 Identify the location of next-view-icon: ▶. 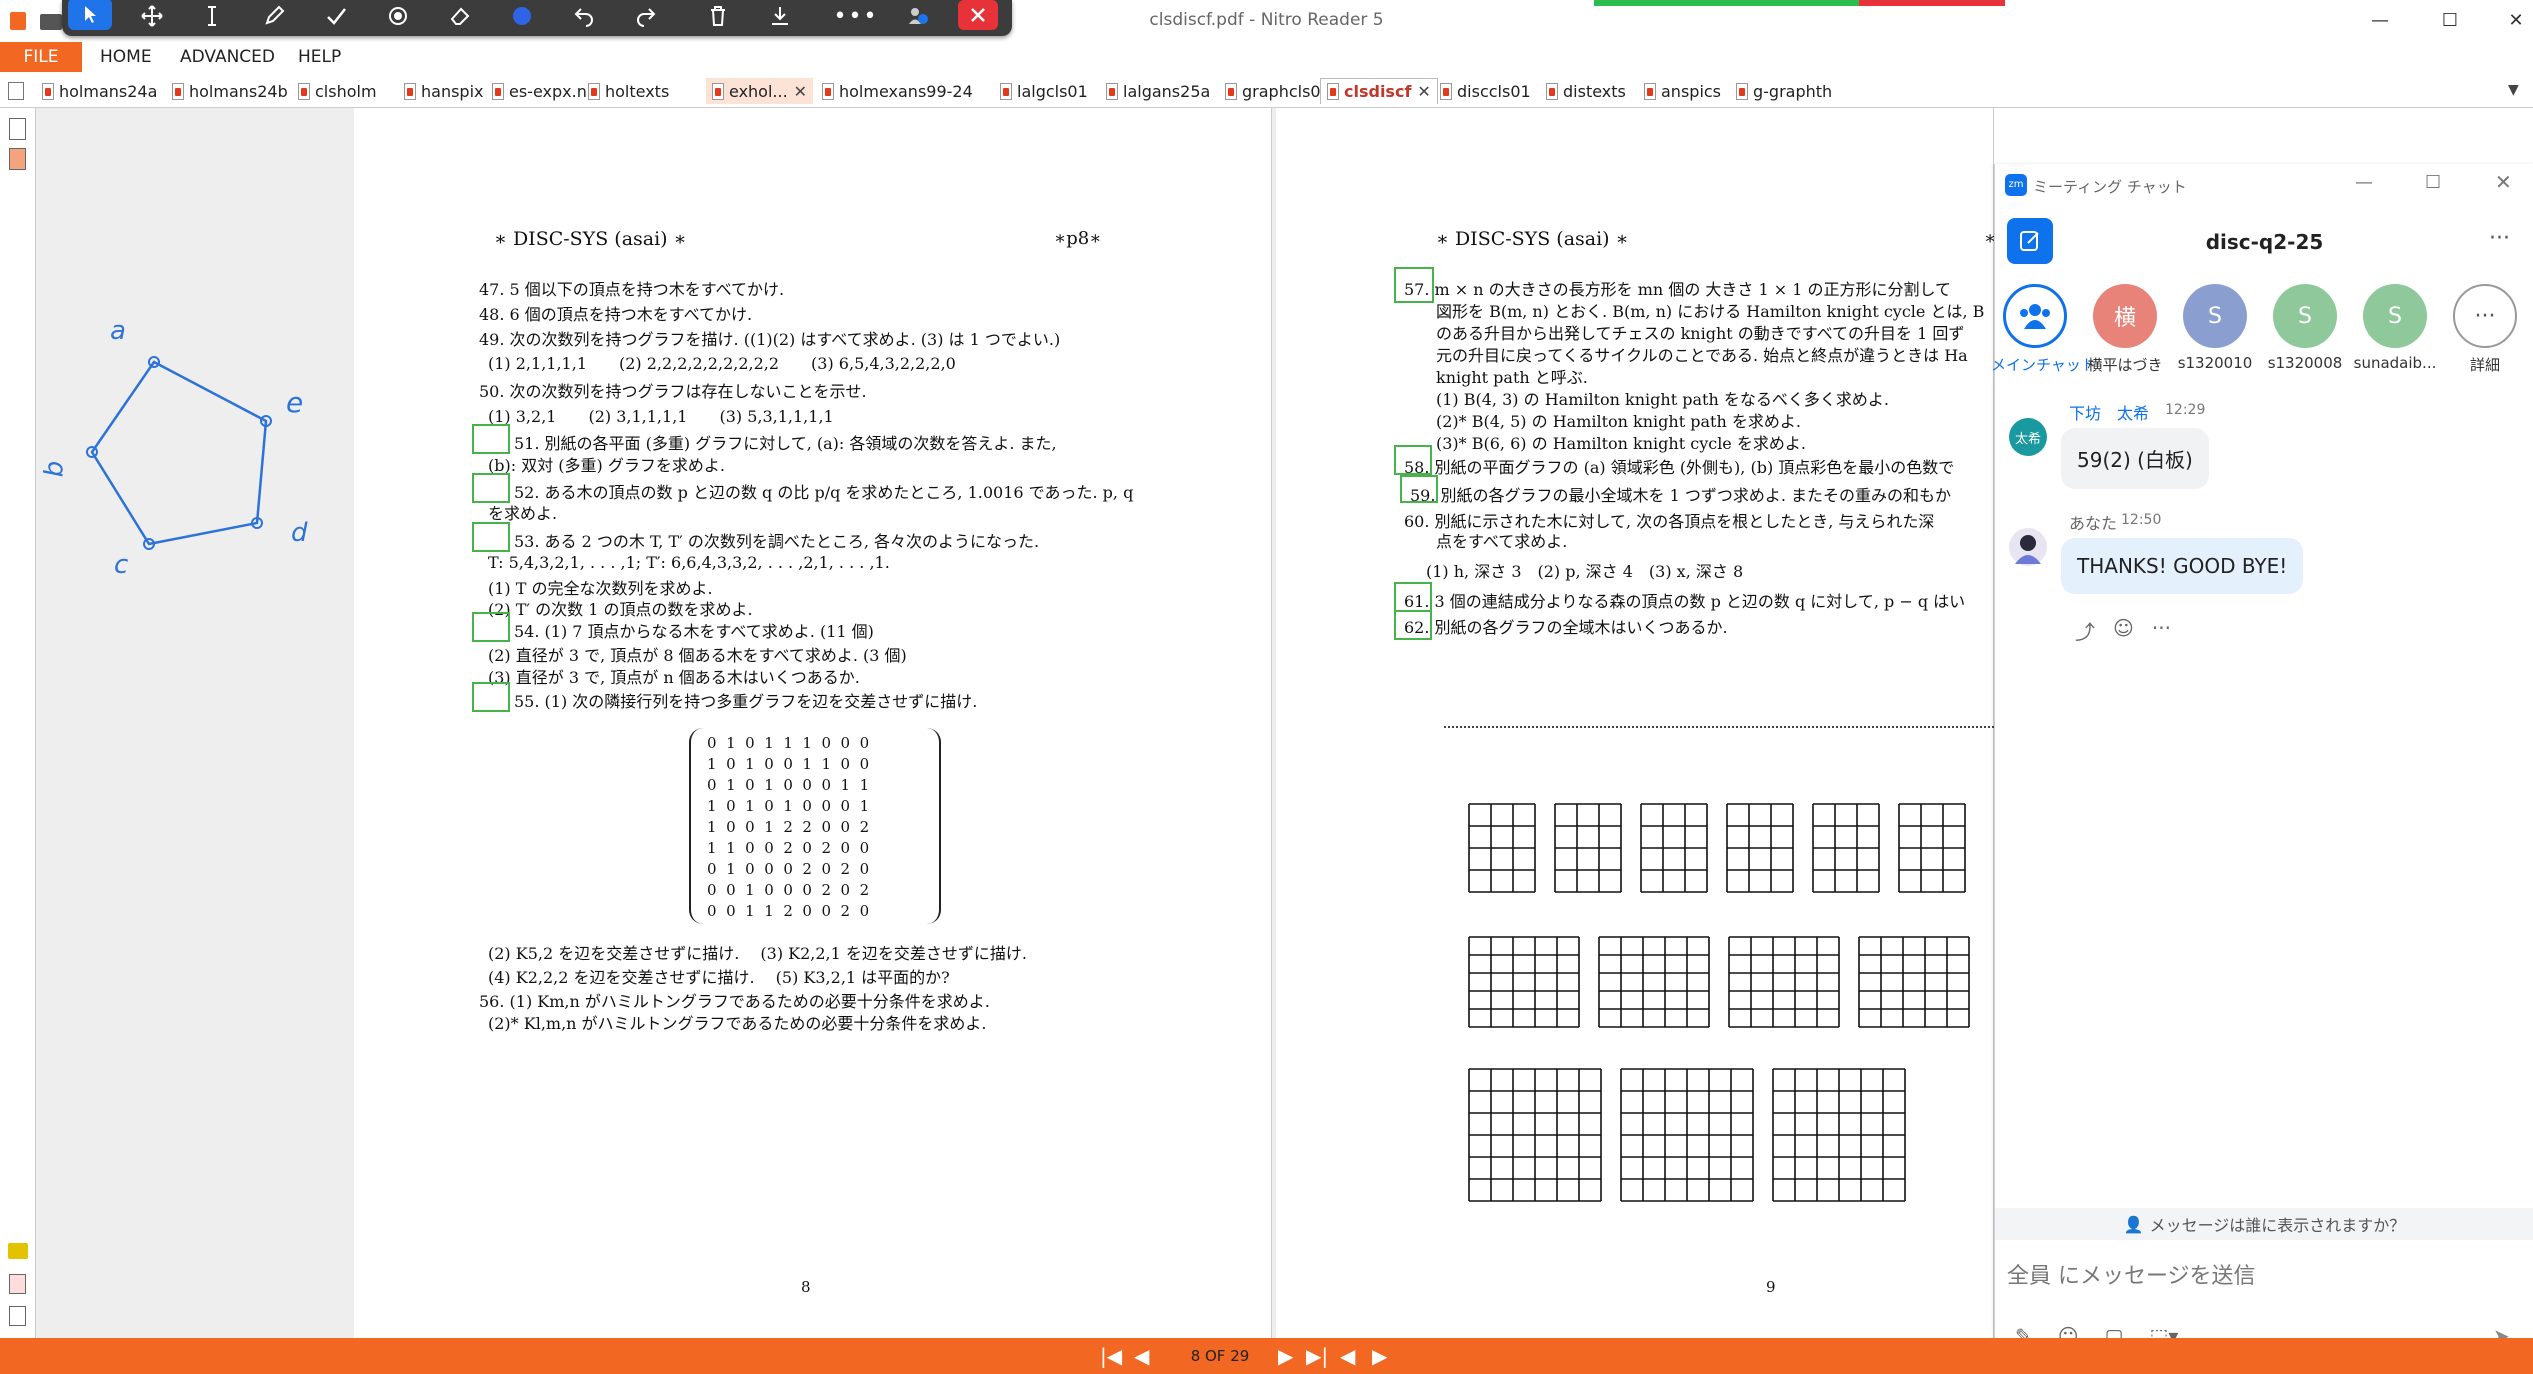
(1379, 1356).